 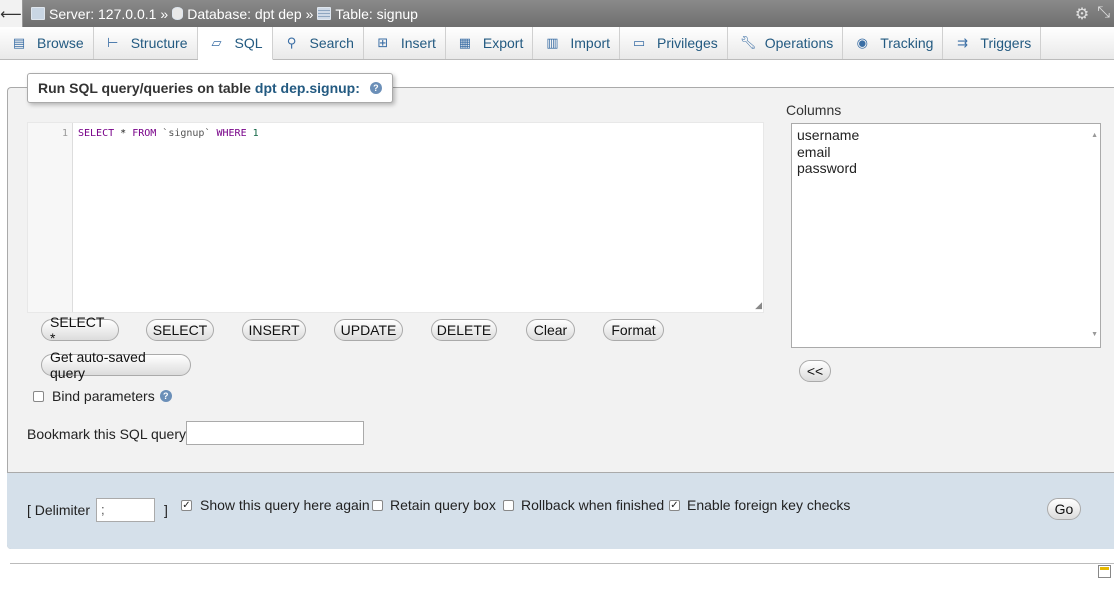 What do you see at coordinates (639, 42) in the screenshot?
I see `privileges-icon: ▭` at bounding box center [639, 42].